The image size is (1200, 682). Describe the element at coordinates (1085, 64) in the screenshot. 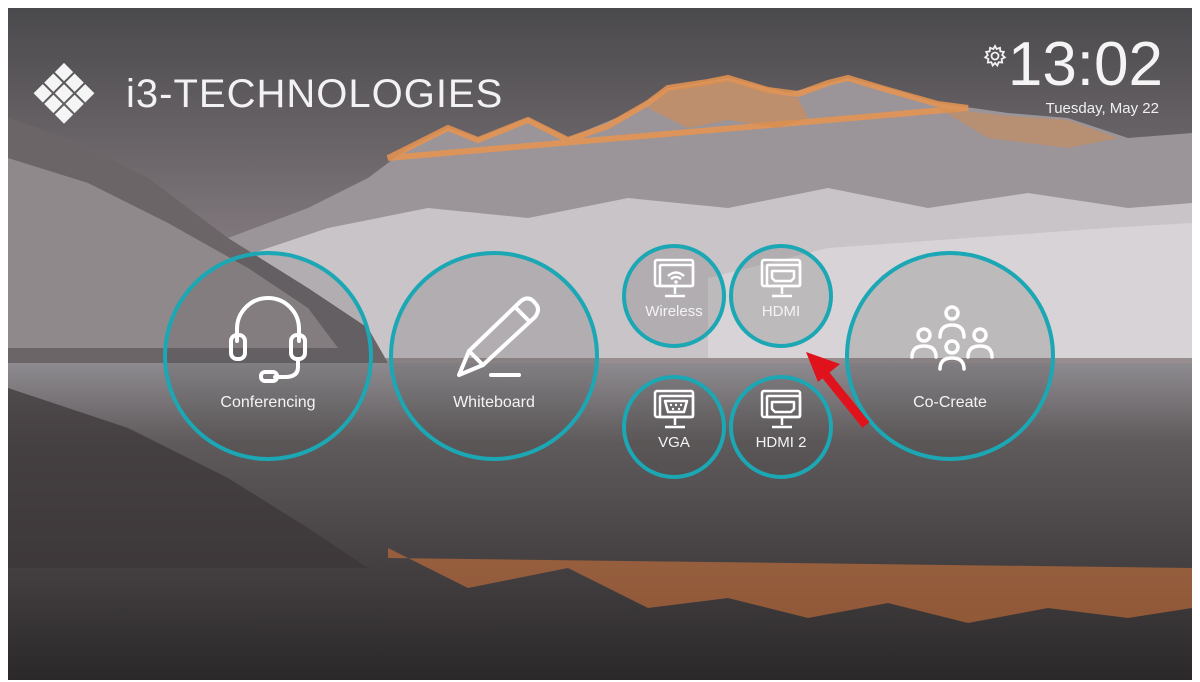

I see `clock-time: 13:02` at that location.